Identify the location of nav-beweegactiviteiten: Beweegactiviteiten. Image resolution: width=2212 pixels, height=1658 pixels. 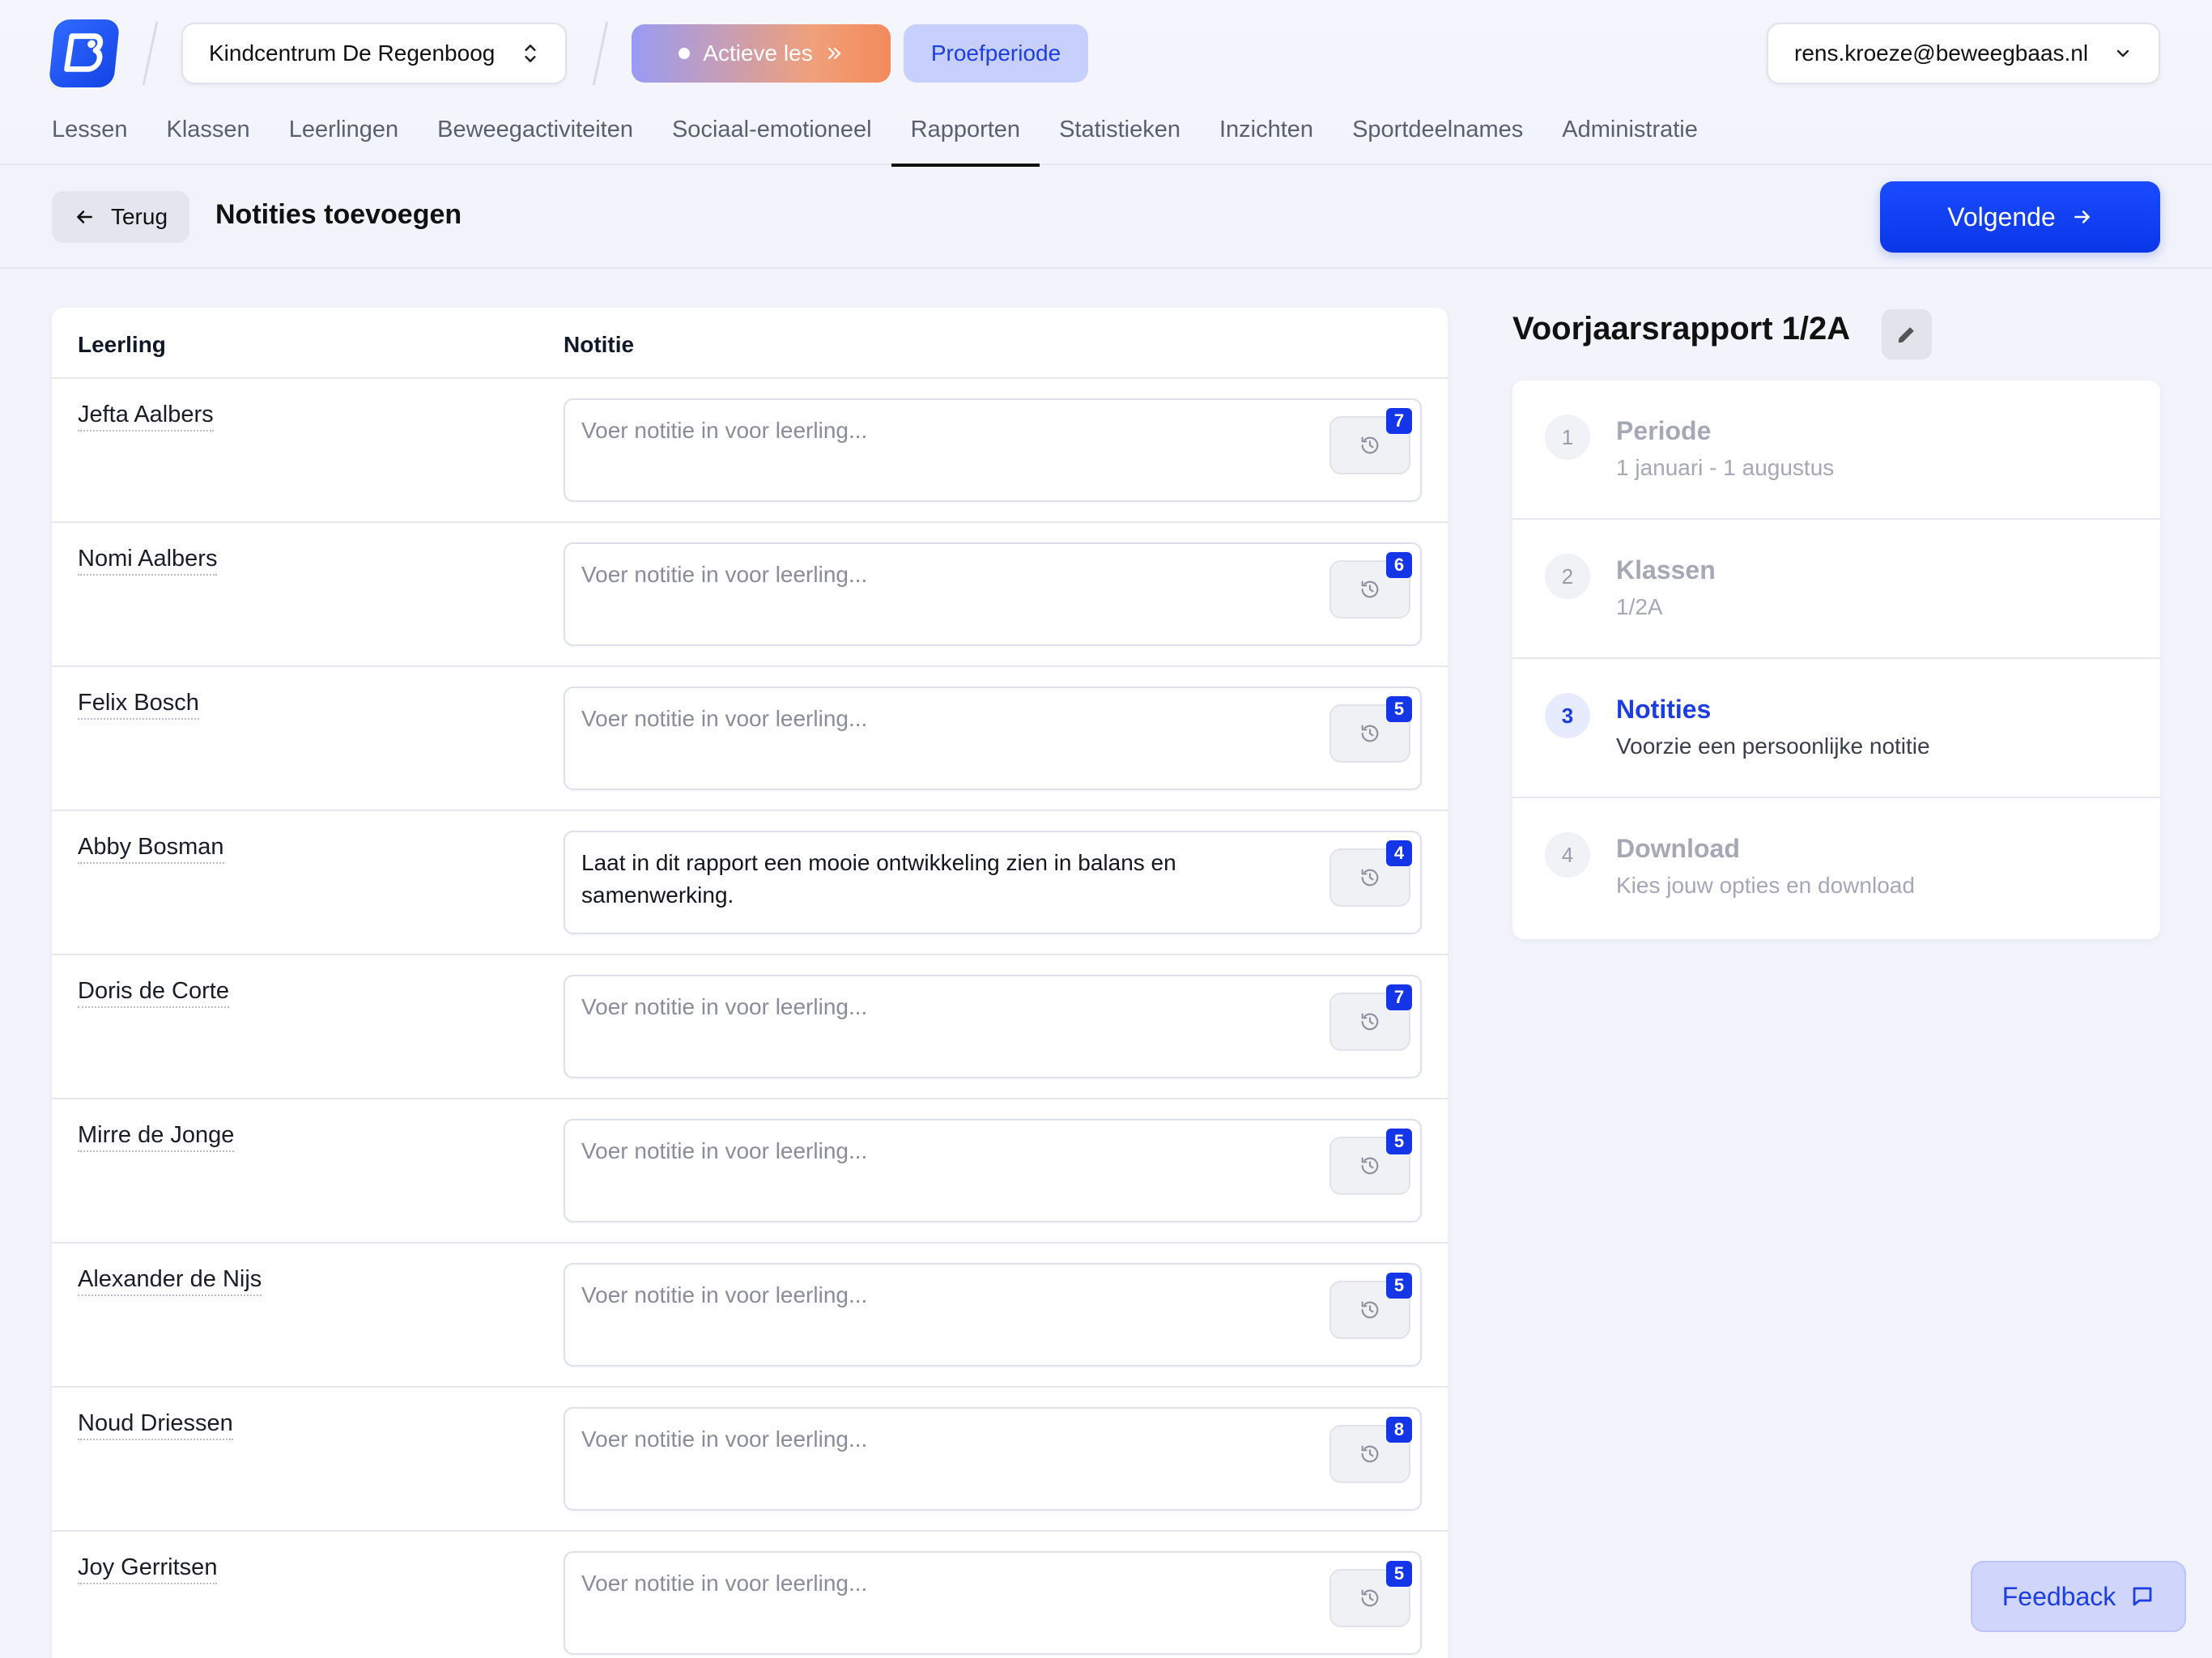
(535, 133).